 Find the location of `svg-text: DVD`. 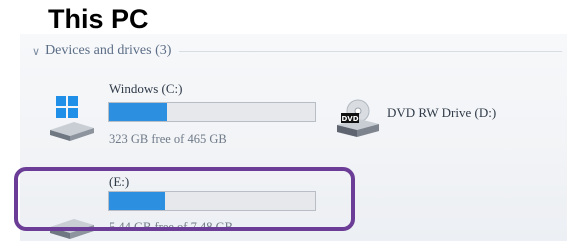

svg-text: DVD is located at coordinates (349, 119).